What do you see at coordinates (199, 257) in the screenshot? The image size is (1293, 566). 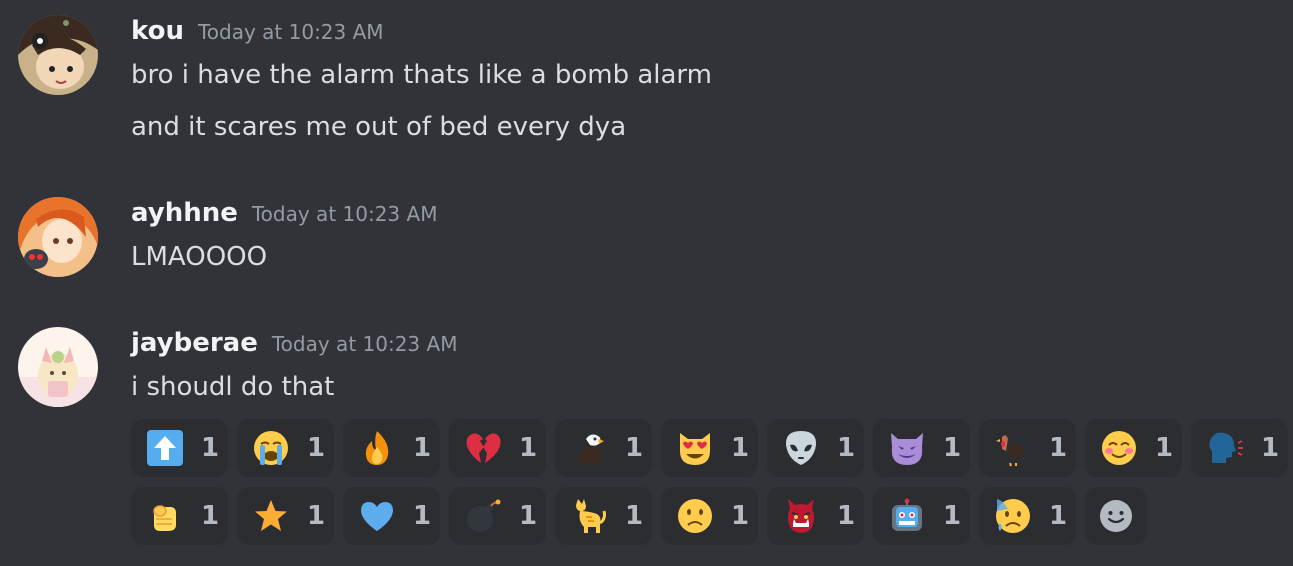 I see `message-text: LMAOOOO` at bounding box center [199, 257].